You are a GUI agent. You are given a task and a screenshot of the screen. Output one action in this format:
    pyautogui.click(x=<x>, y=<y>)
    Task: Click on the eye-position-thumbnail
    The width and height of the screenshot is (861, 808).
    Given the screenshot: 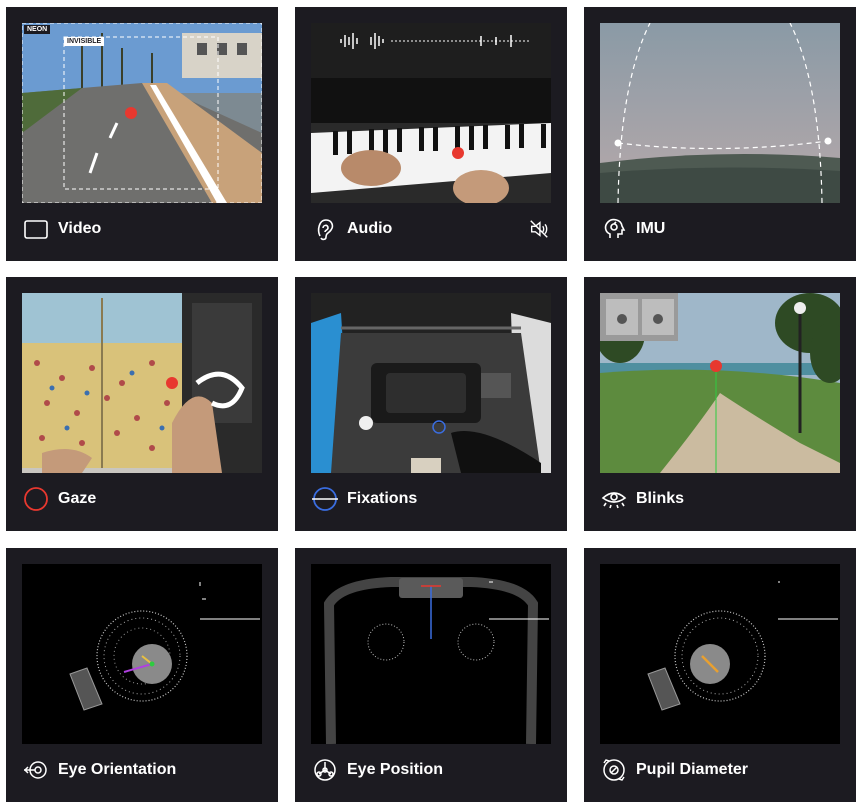 What is the action you would take?
    pyautogui.click(x=431, y=654)
    